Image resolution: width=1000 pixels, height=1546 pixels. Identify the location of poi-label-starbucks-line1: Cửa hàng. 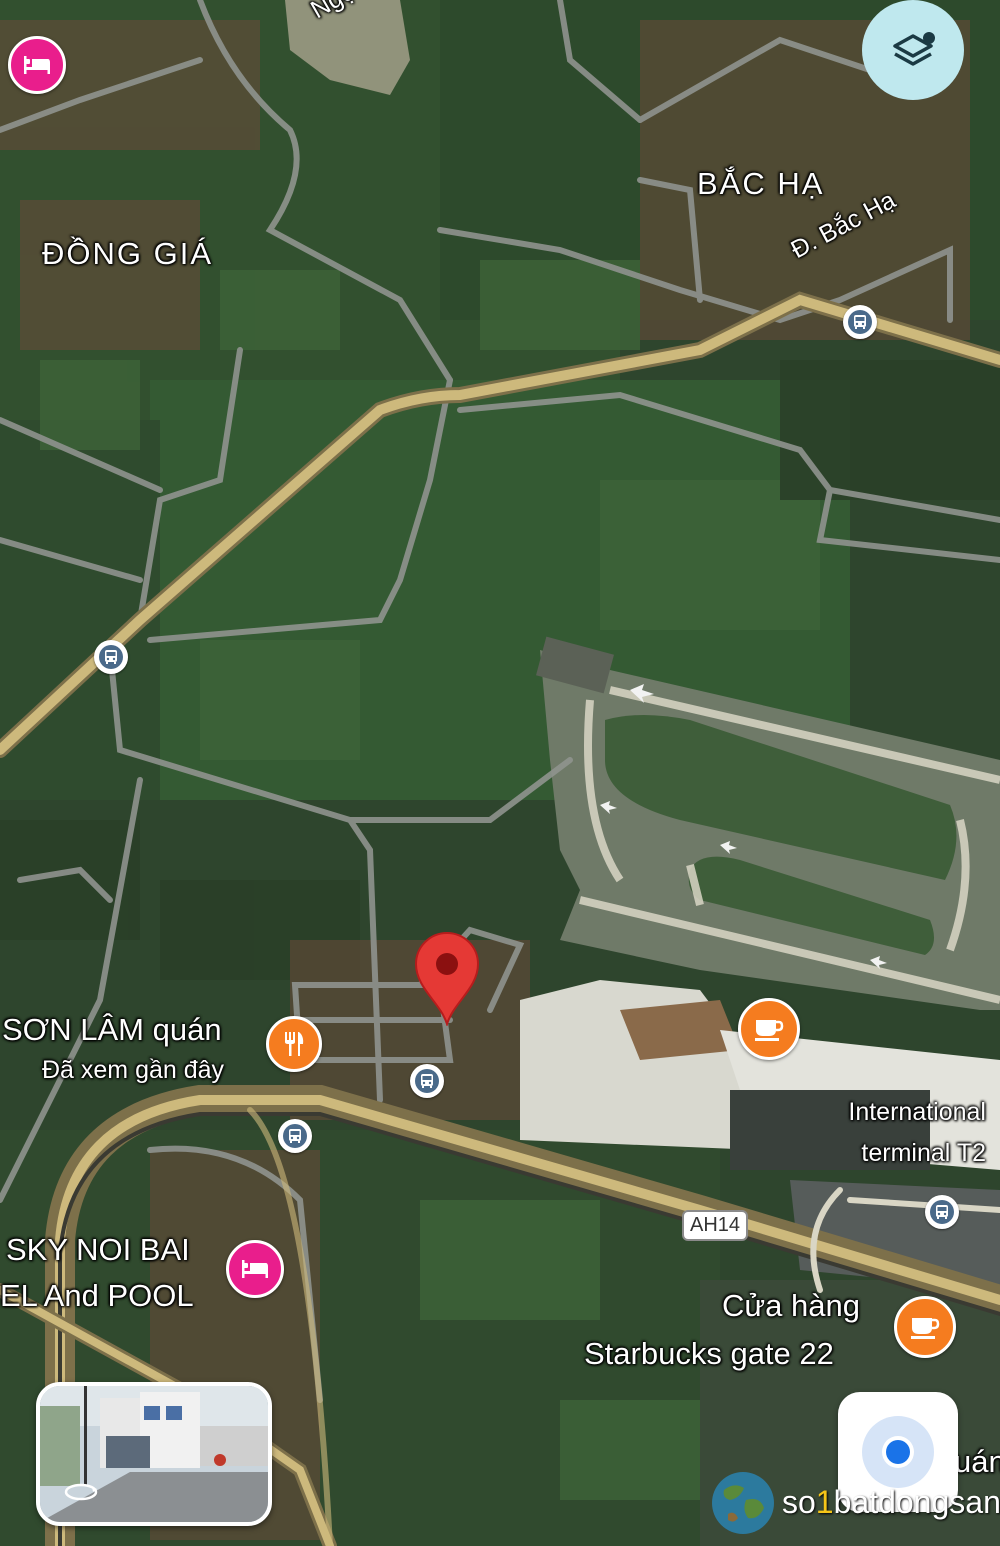
(791, 1306).